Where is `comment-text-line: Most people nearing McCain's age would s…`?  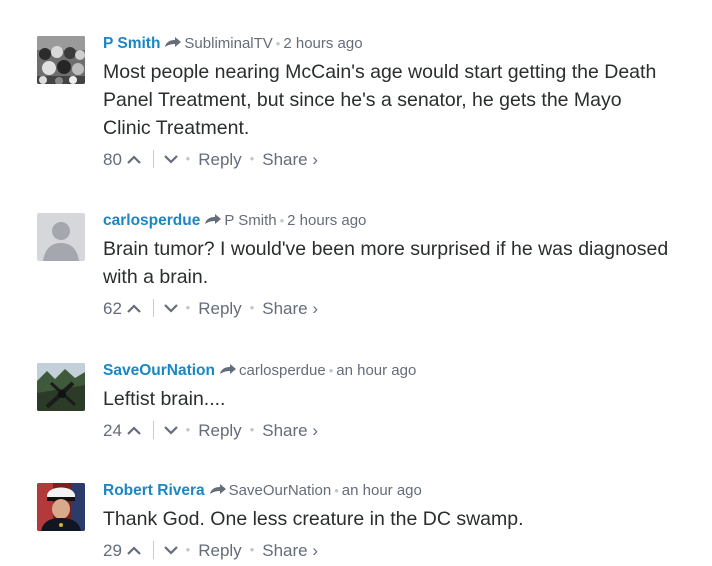 comment-text-line: Most people nearing McCain's age would s… is located at coordinates (380, 72).